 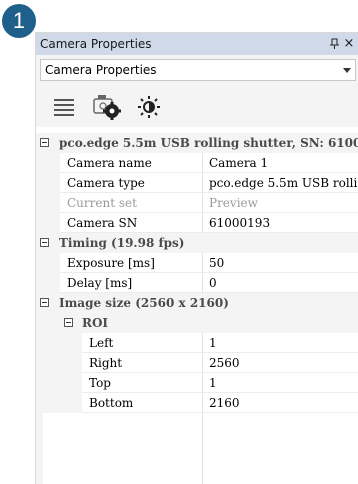 I want to click on property-name: Right, so click(x=106, y=363).